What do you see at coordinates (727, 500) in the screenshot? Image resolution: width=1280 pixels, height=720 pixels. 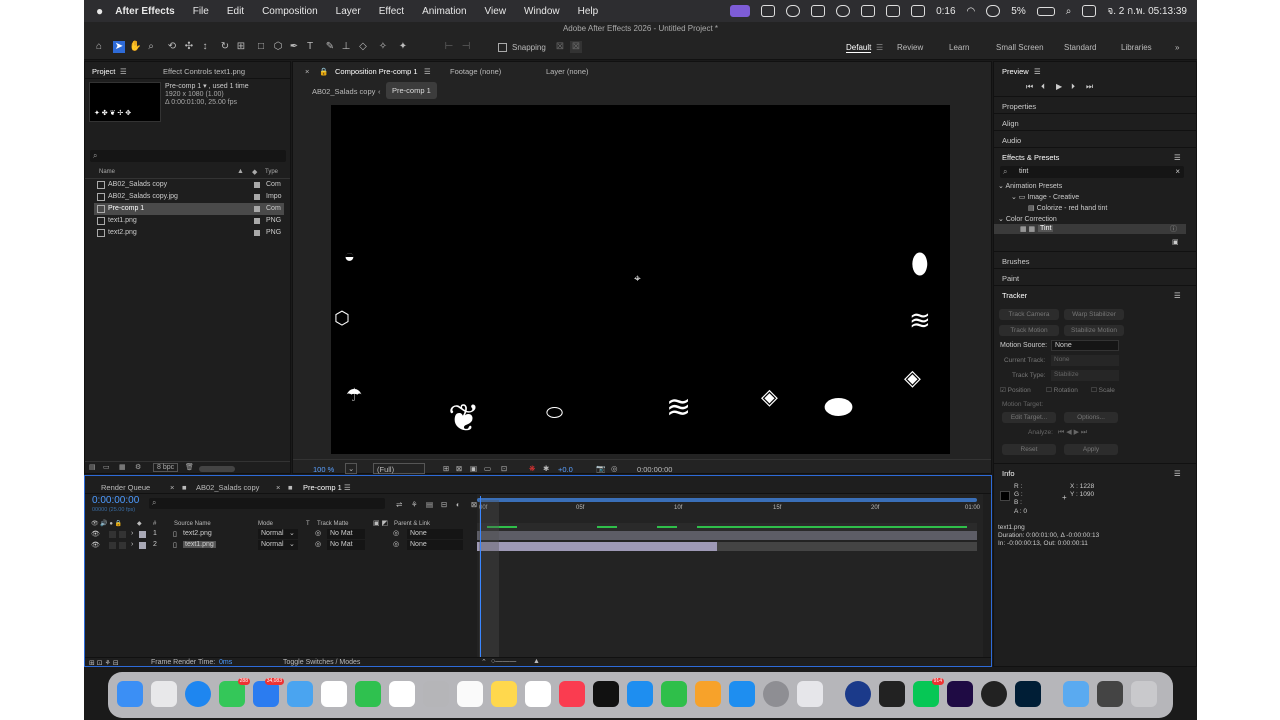 I see `work-area-bar` at bounding box center [727, 500].